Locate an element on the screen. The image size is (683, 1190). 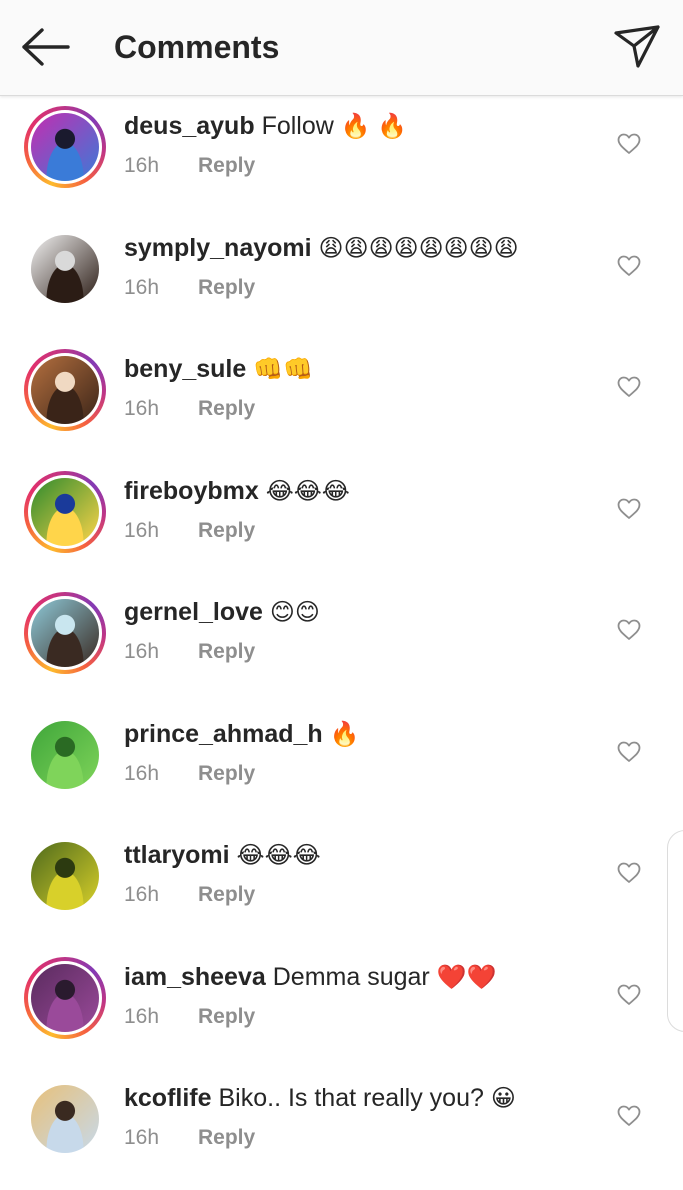
comment-text-line: gernel_love 😊😊 is located at coordinates (222, 612).